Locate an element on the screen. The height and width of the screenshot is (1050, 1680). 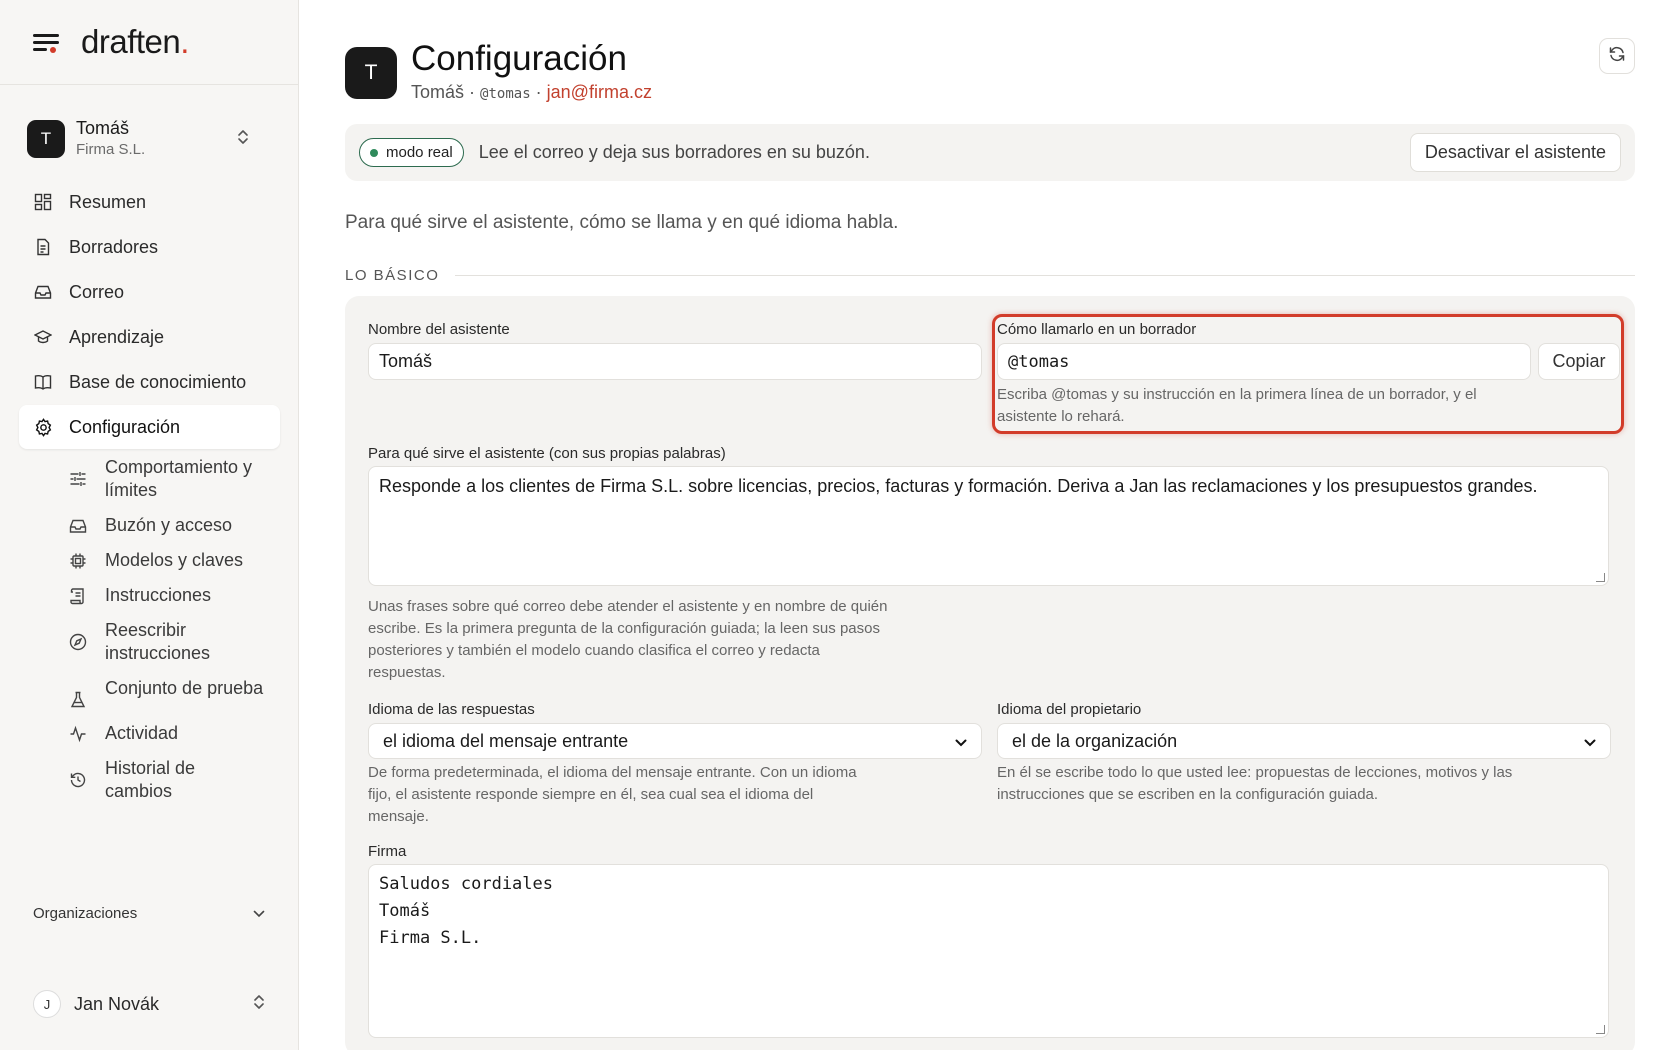
sliders-icon is located at coordinates (78, 479).